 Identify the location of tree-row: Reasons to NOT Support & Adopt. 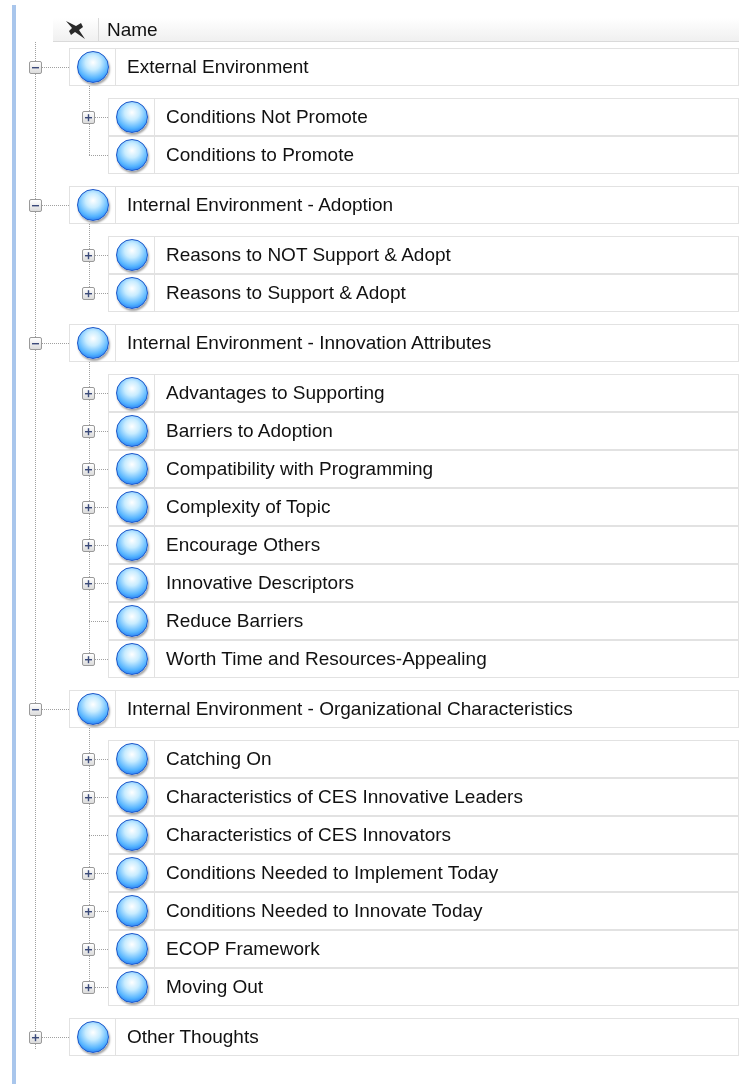
(423, 255).